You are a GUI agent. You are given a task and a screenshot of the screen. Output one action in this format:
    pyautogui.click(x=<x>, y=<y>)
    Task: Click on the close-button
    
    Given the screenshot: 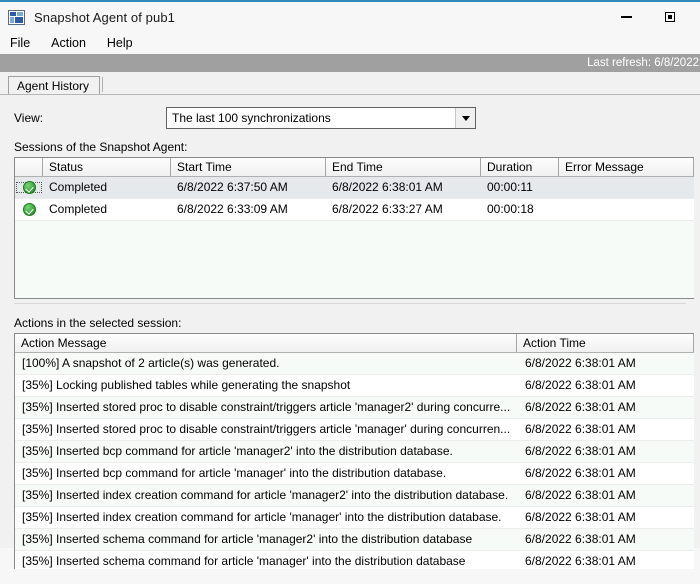 What is the action you would take?
    pyautogui.click(x=696, y=17)
    